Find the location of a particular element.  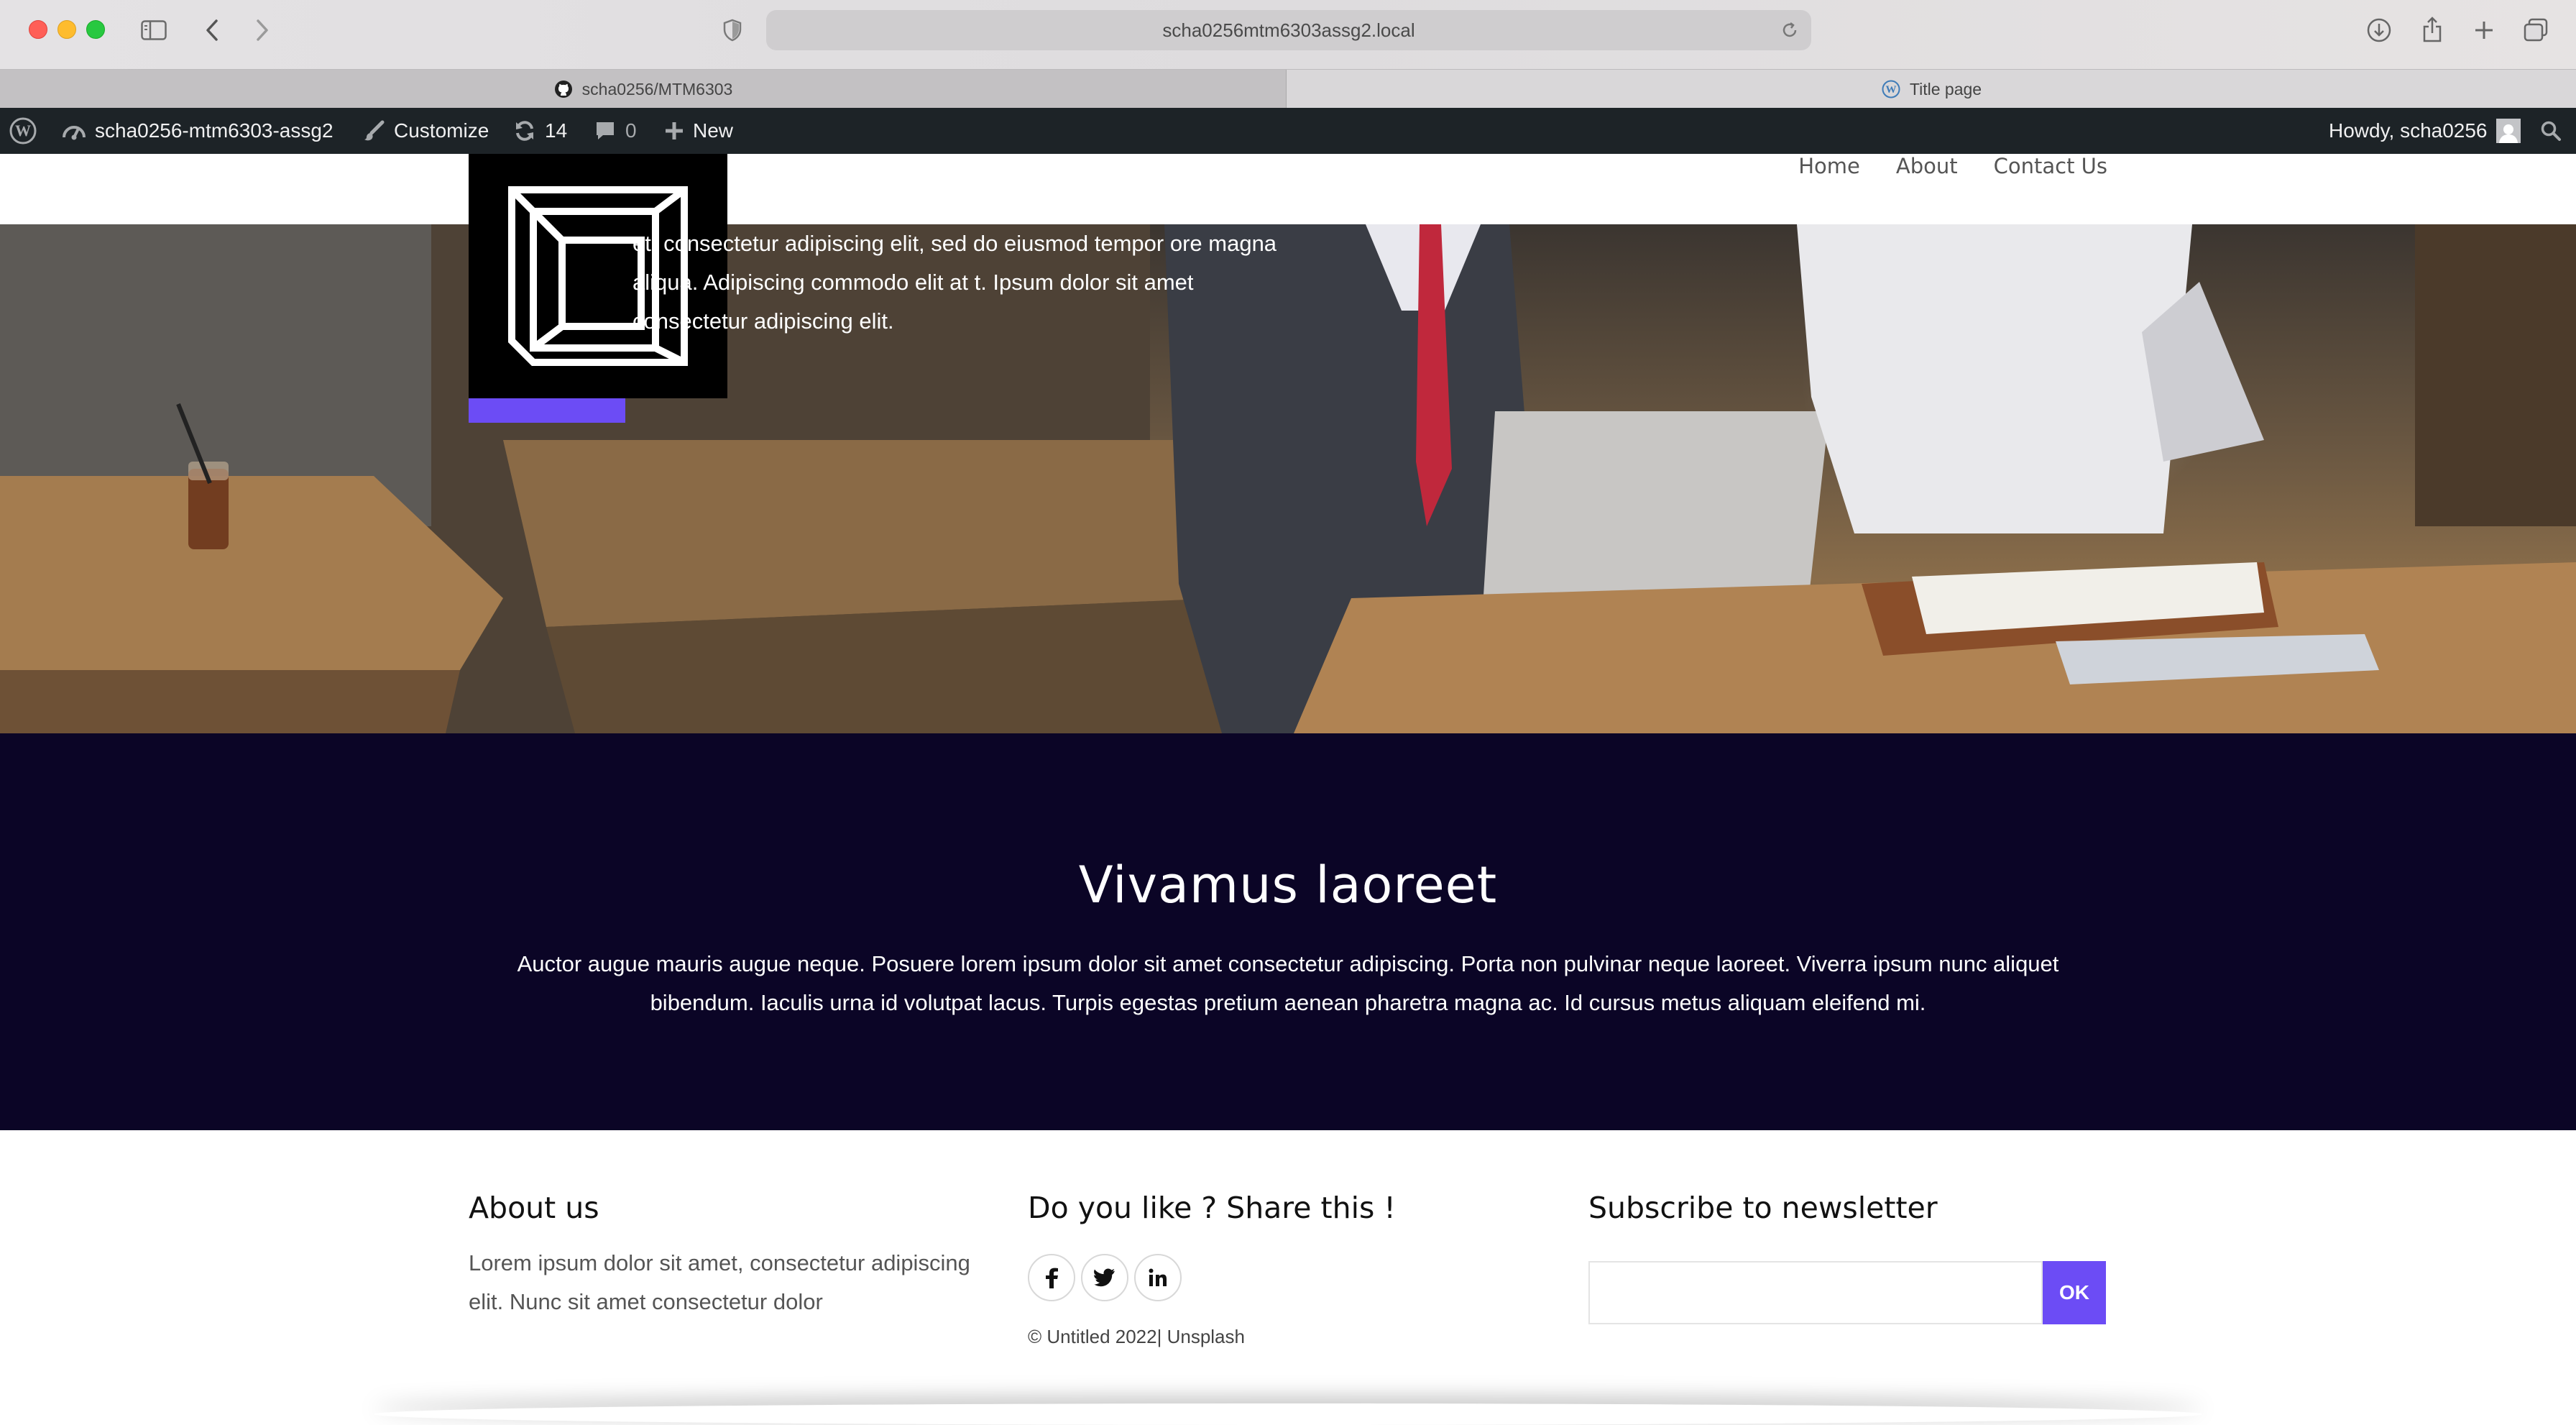

newsletter-submit-button: OK is located at coordinates (2074, 1292).